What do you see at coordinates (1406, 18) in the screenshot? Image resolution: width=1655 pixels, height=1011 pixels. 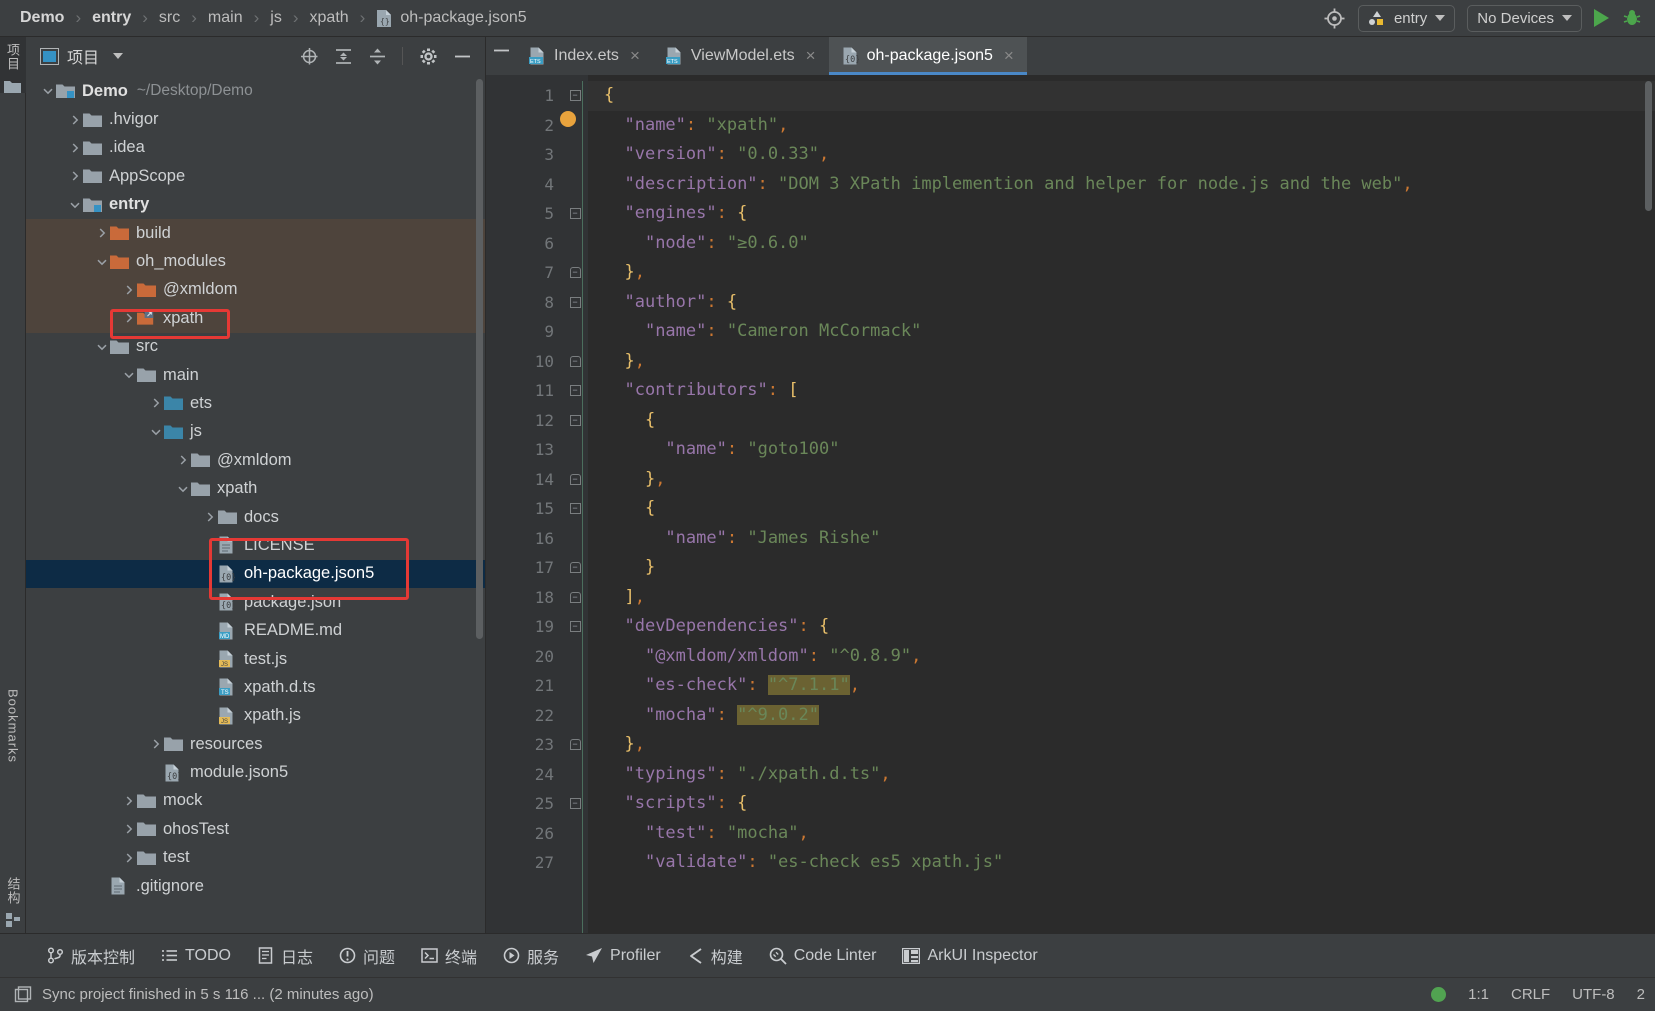 I see `run-configuration-selector: entry` at bounding box center [1406, 18].